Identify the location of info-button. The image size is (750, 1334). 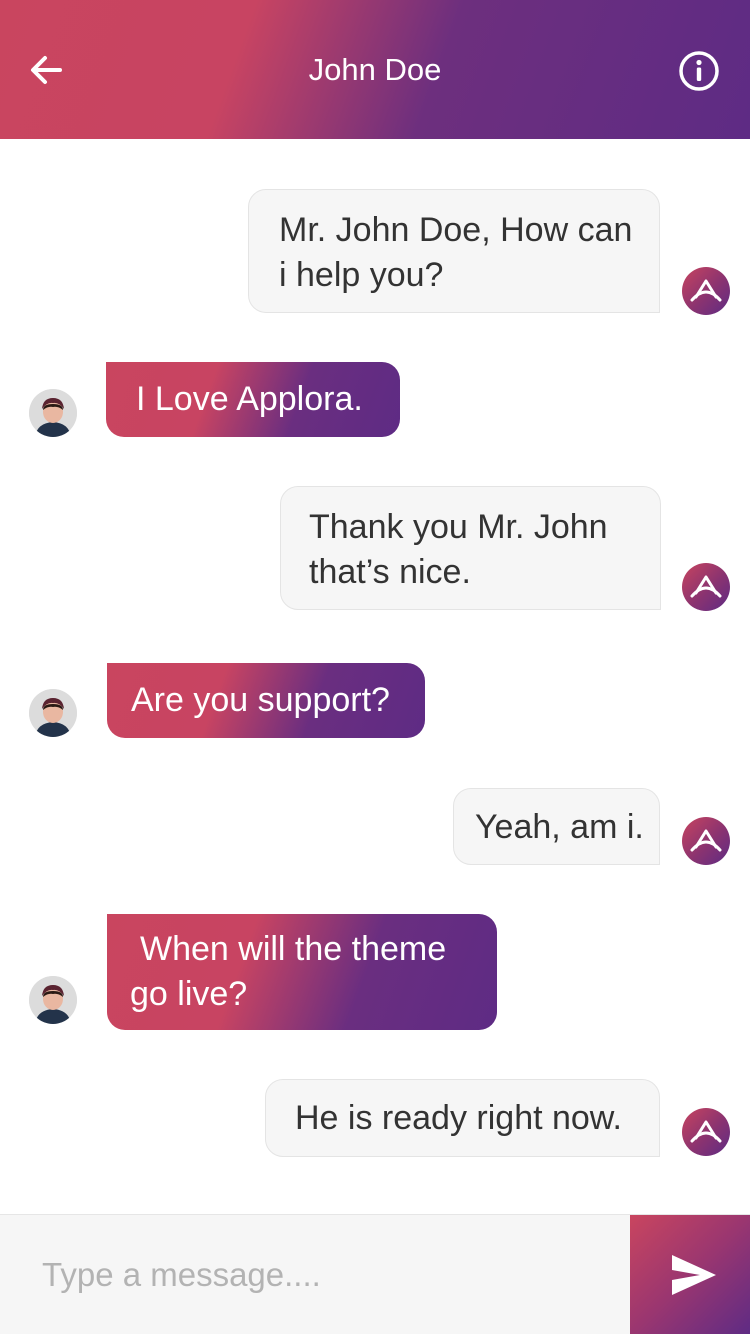
(699, 71).